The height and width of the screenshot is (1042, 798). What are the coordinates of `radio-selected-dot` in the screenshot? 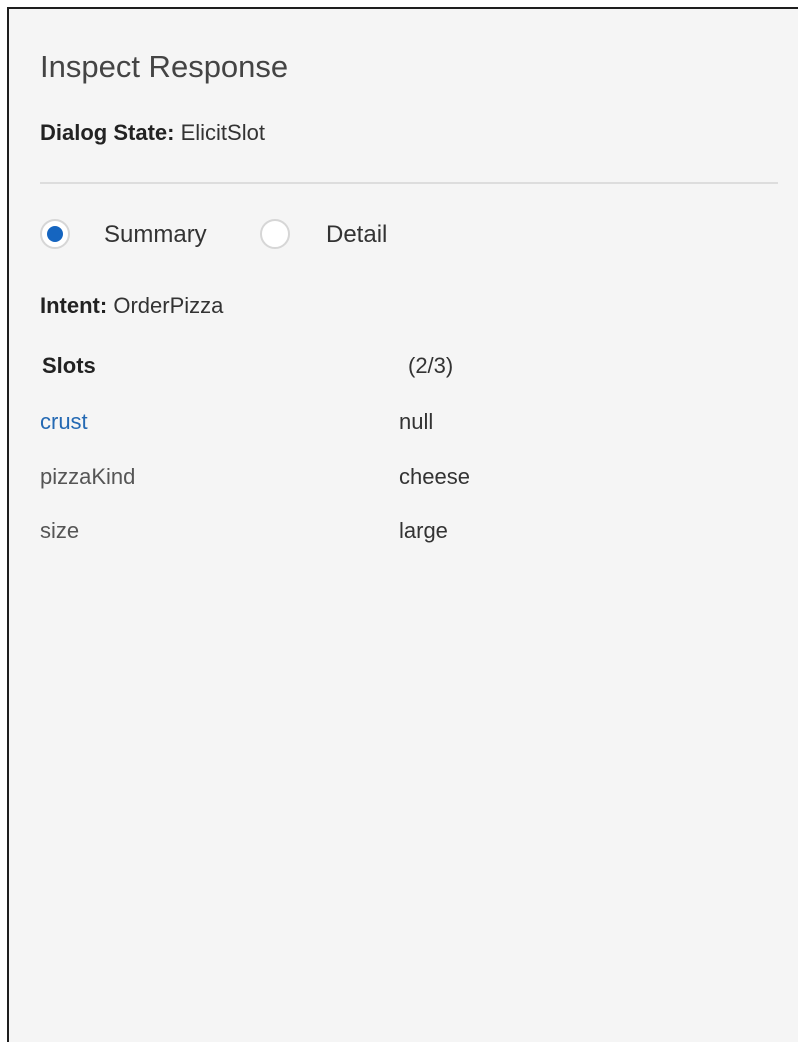 It's located at (55, 234).